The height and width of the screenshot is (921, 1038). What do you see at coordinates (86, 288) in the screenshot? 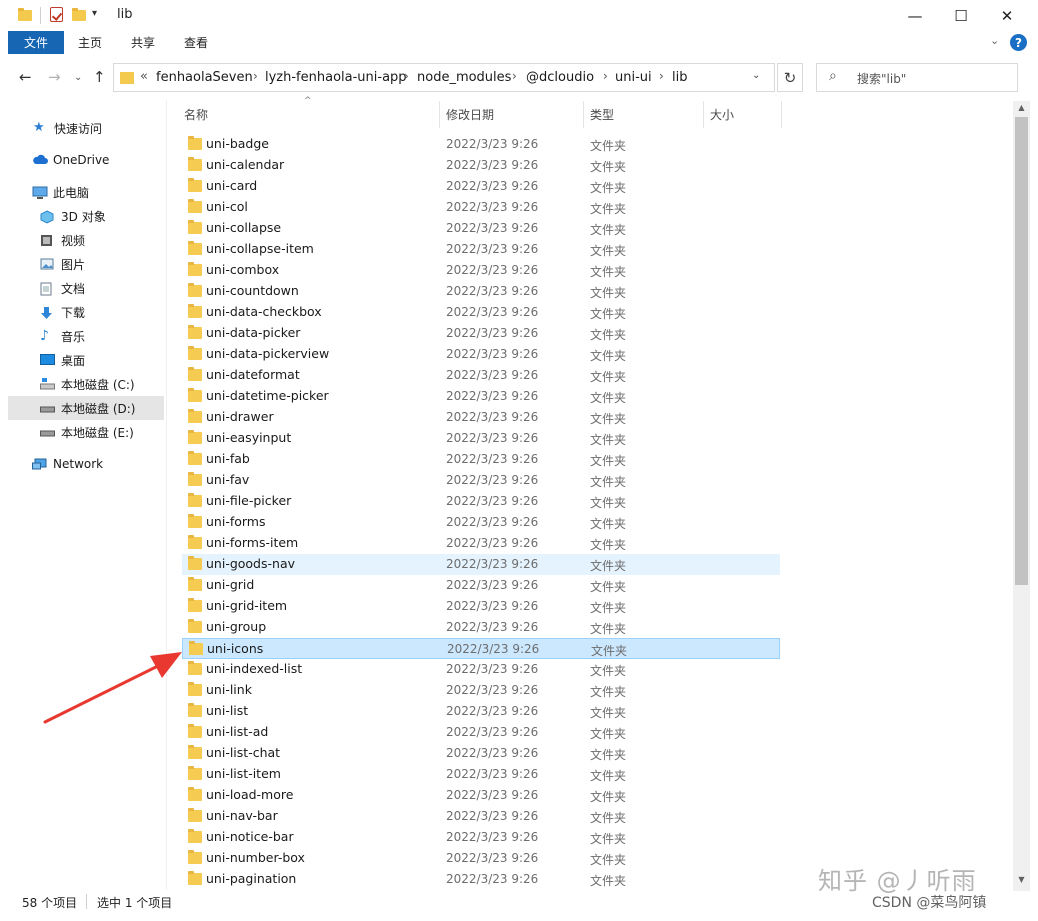
I see `nav-documents: 文档` at bounding box center [86, 288].